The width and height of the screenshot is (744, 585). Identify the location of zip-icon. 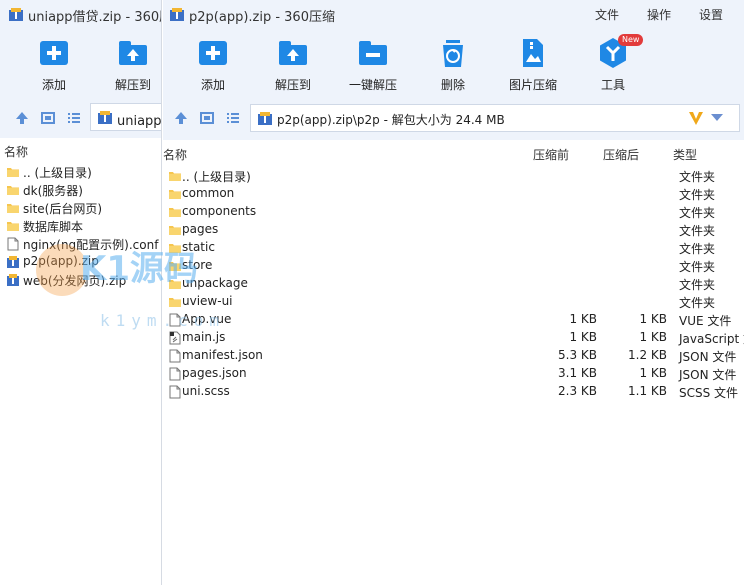
(13, 281).